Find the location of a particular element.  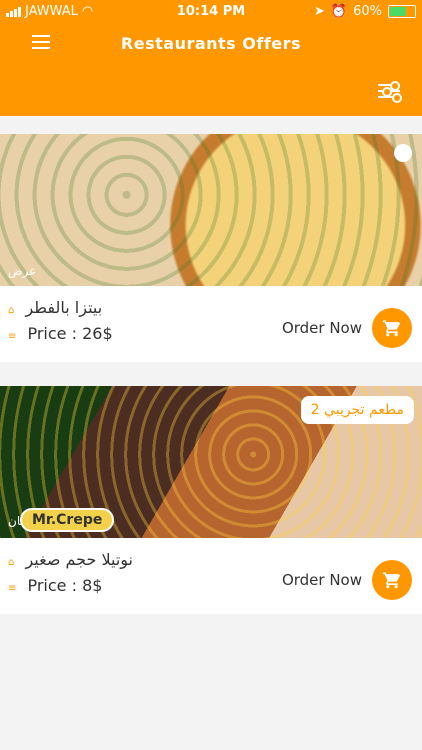

status-right: ➤ ⏰ 60% is located at coordinates (365, 11).